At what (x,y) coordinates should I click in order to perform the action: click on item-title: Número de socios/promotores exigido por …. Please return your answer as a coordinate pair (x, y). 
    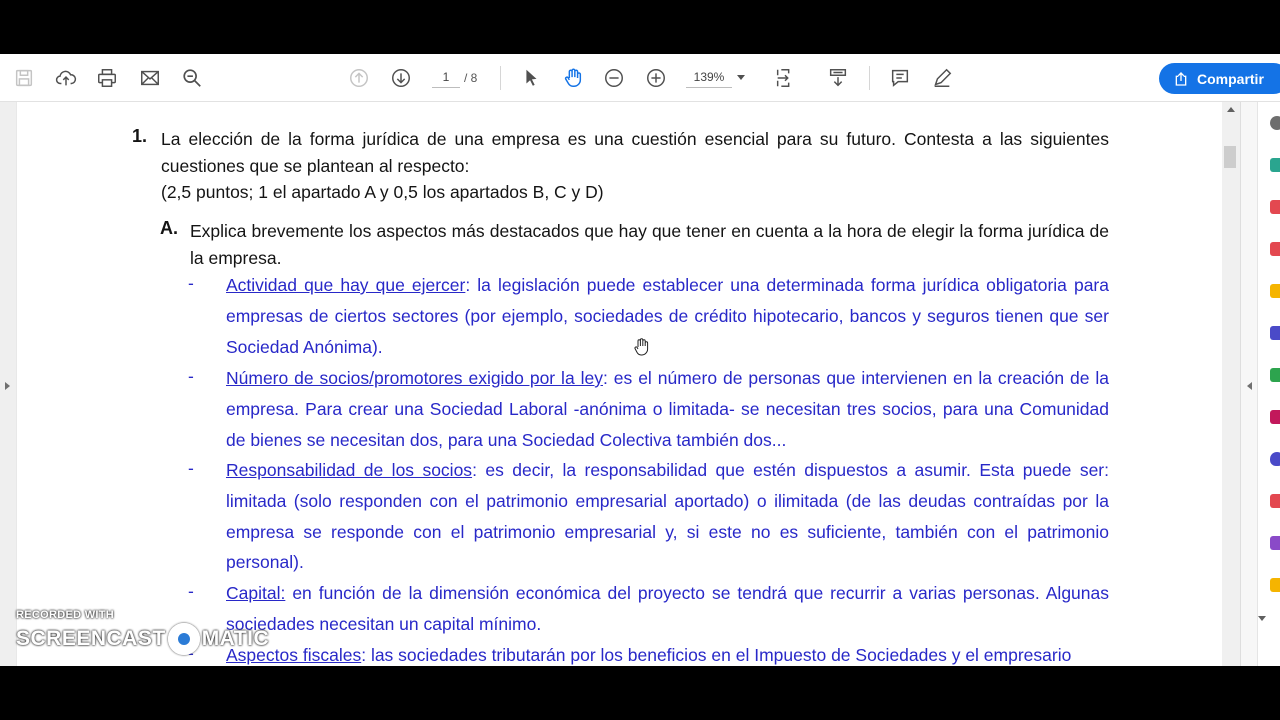
    Looking at the image, I should click on (414, 378).